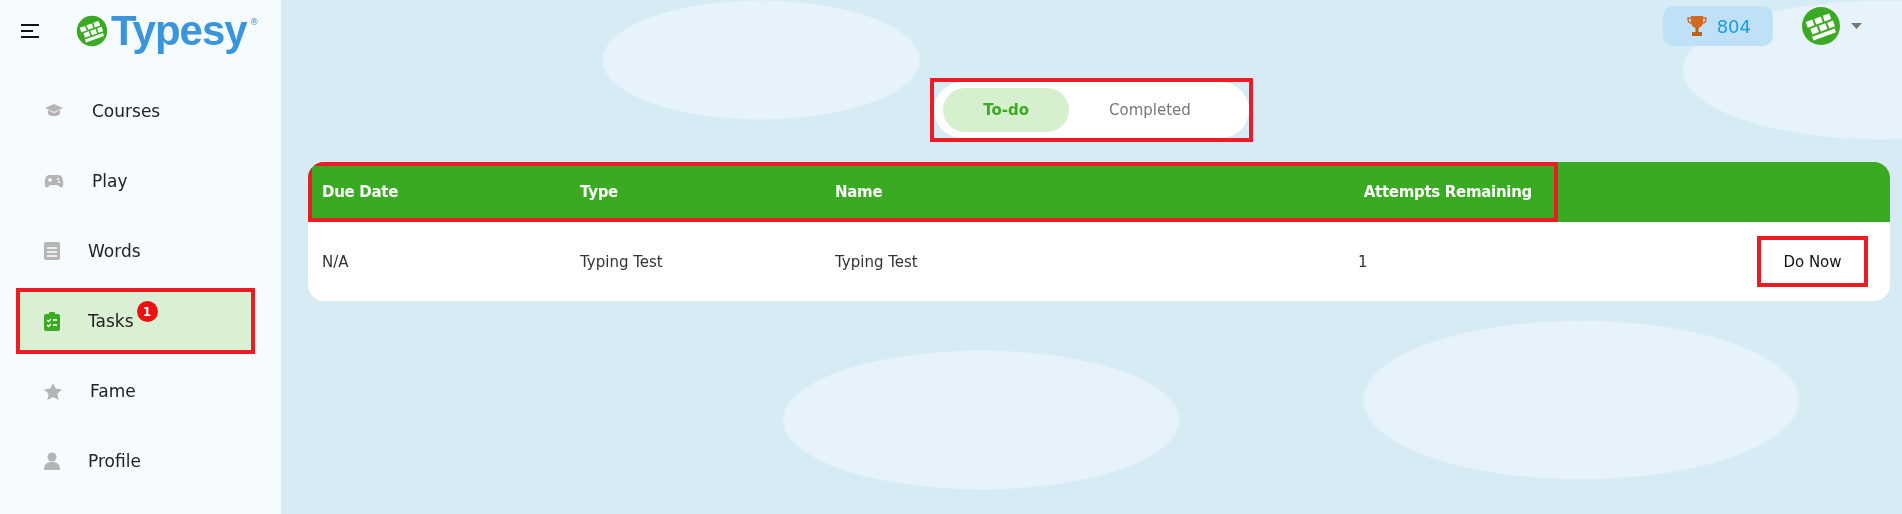 The height and width of the screenshot is (514, 1902). Describe the element at coordinates (361, 192) in the screenshot. I see `column-header: Due Date` at that location.